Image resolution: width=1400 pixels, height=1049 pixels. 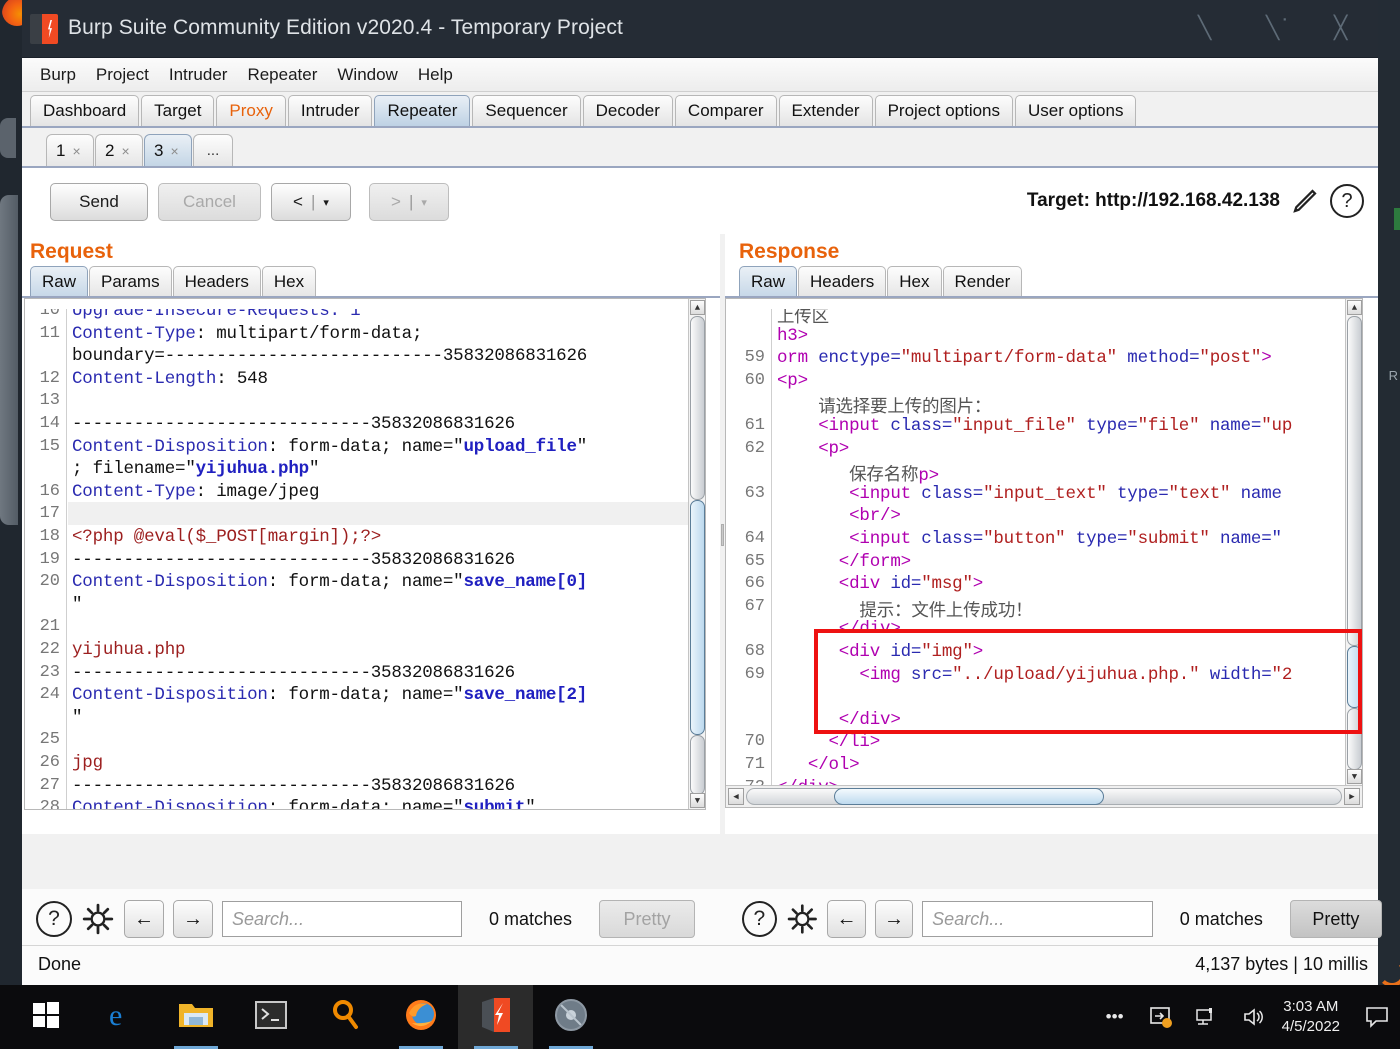 I want to click on scroll-left-icon: ◀, so click(x=736, y=796).